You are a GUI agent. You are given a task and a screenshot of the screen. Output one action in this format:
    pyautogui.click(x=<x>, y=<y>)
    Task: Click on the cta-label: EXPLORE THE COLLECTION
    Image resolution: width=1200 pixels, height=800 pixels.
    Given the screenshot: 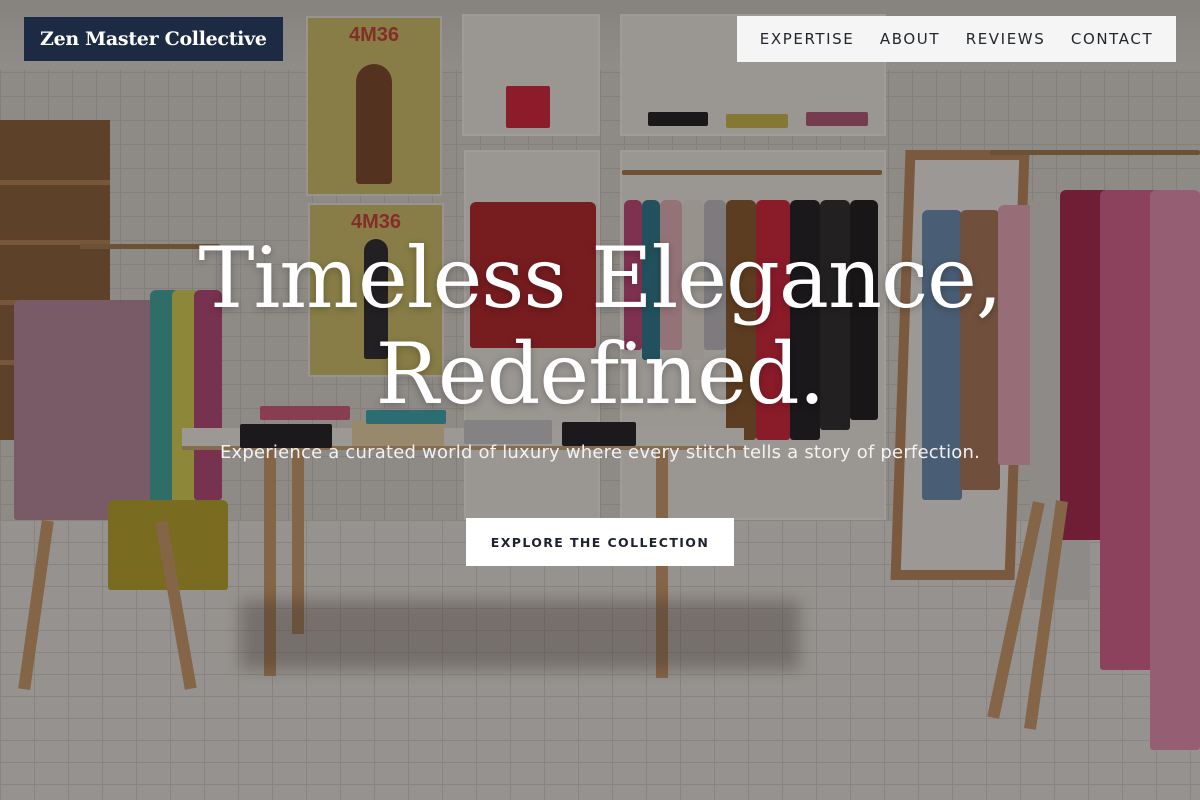 What is the action you would take?
    pyautogui.click(x=600, y=542)
    